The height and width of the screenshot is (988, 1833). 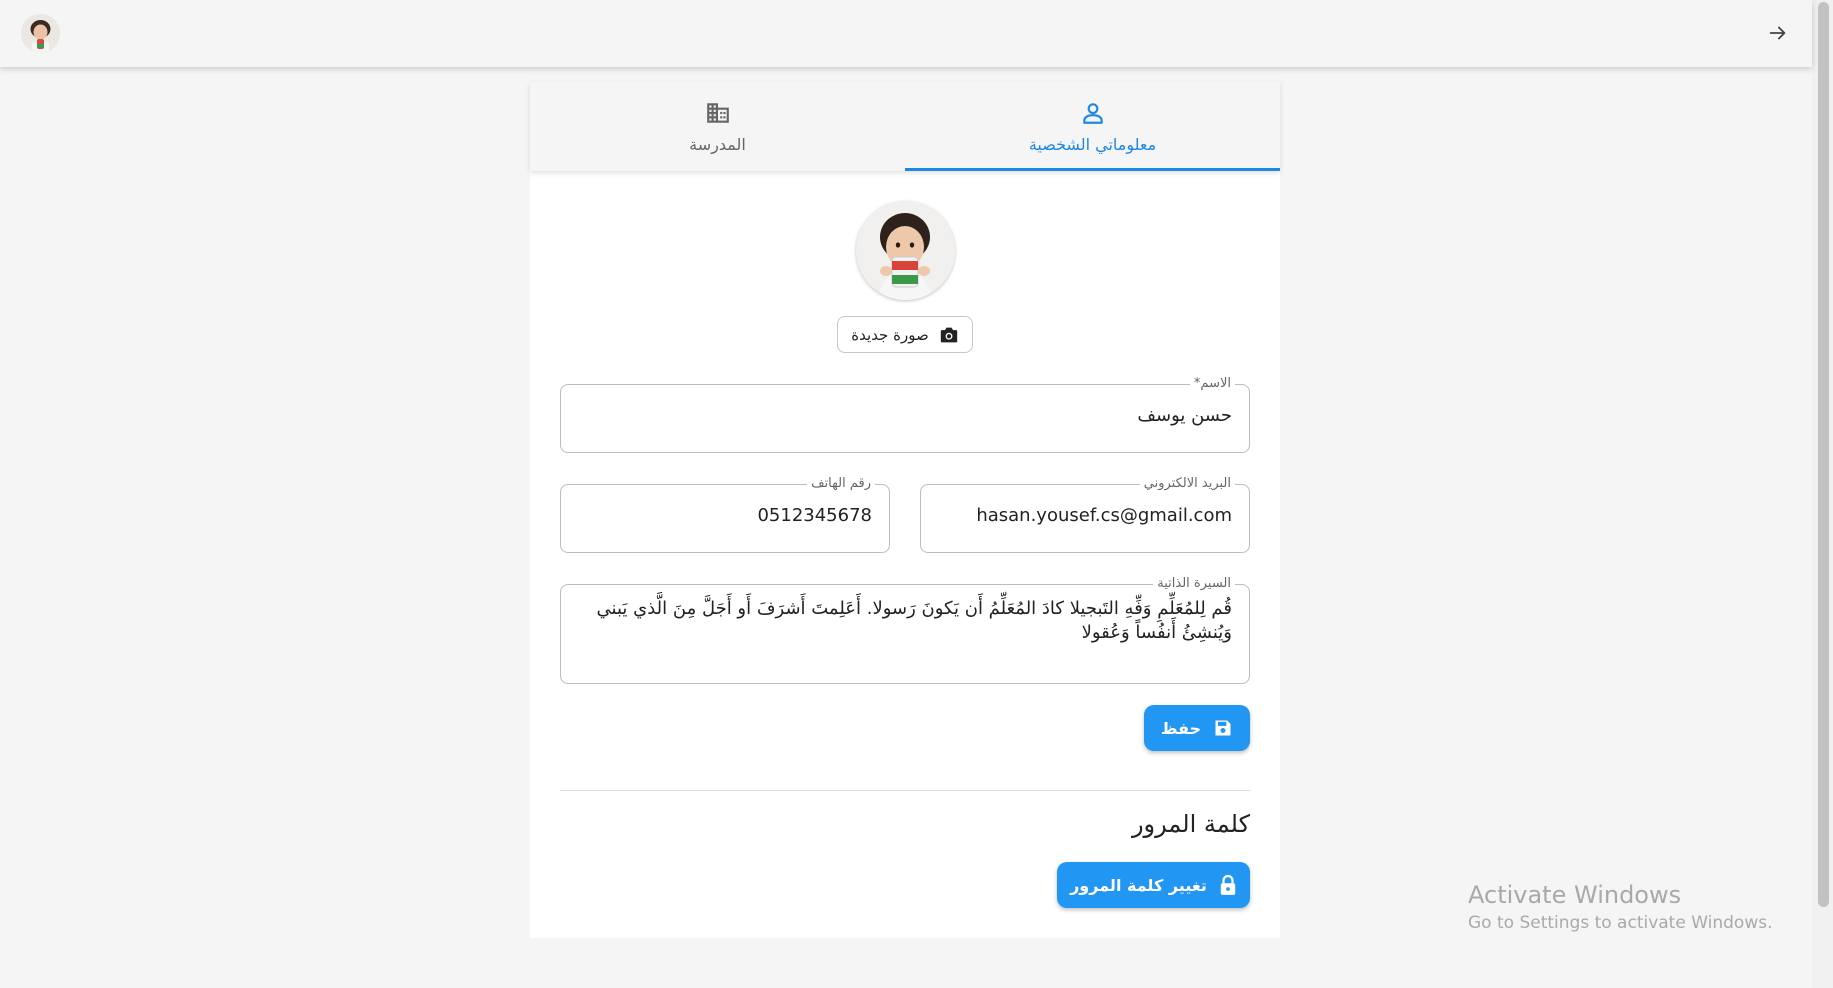 What do you see at coordinates (40, 33) in the screenshot?
I see `user-avatar` at bounding box center [40, 33].